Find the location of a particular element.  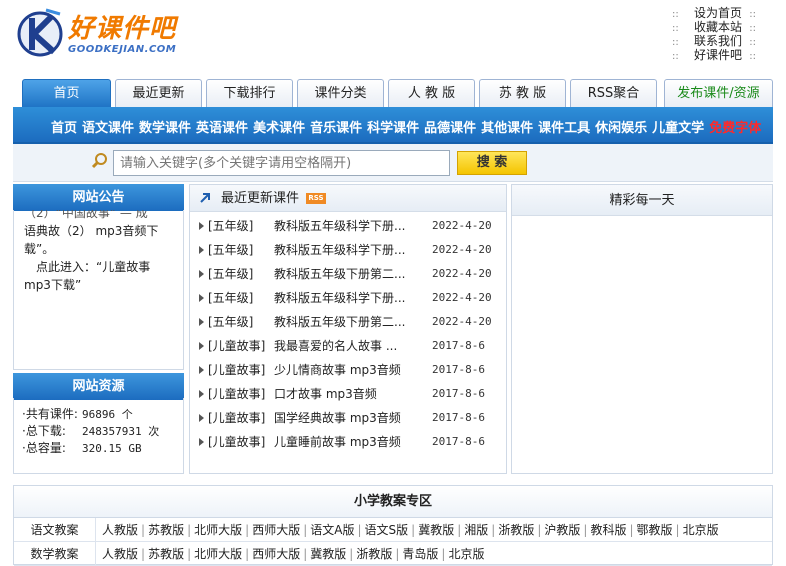

list-item: [儿童故事] 口才故事 mp3音频 2017-8-6 is located at coordinates (348, 394).